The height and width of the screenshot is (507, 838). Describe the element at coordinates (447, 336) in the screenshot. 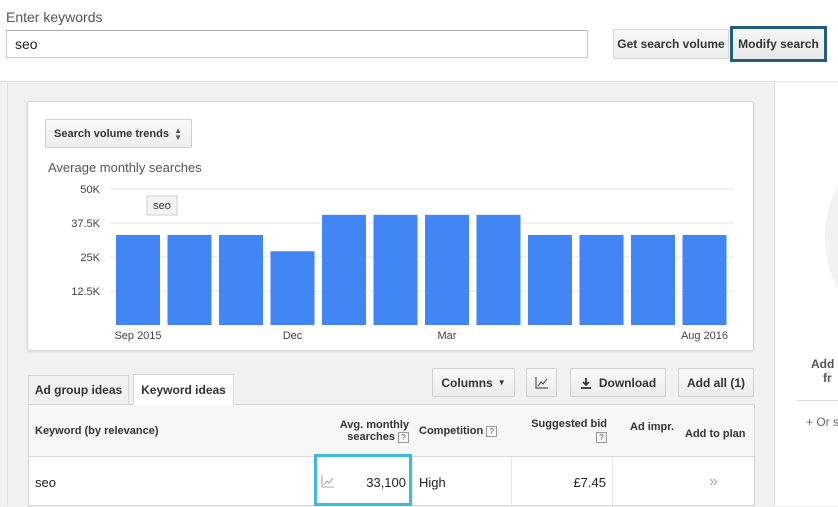

I see `x-tick-label: Mar` at that location.